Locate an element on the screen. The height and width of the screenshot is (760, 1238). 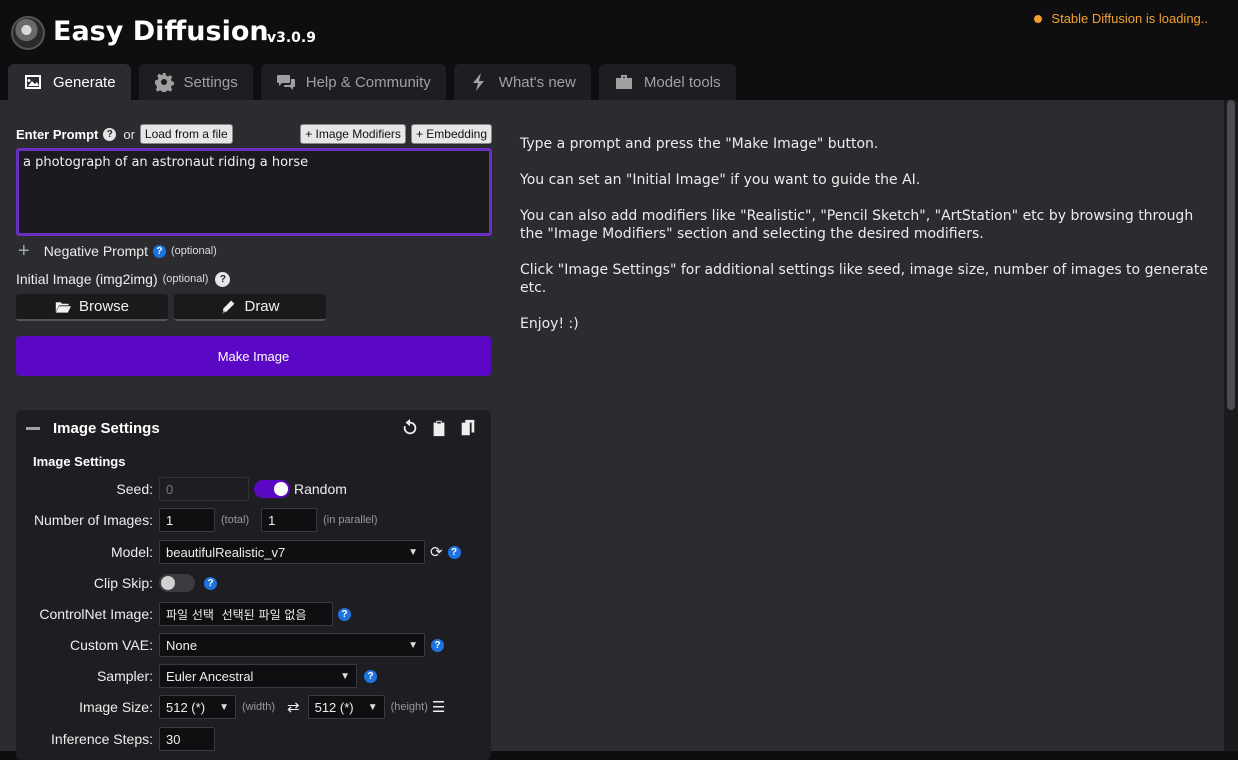
tab-label: Settings is located at coordinates (210, 82).